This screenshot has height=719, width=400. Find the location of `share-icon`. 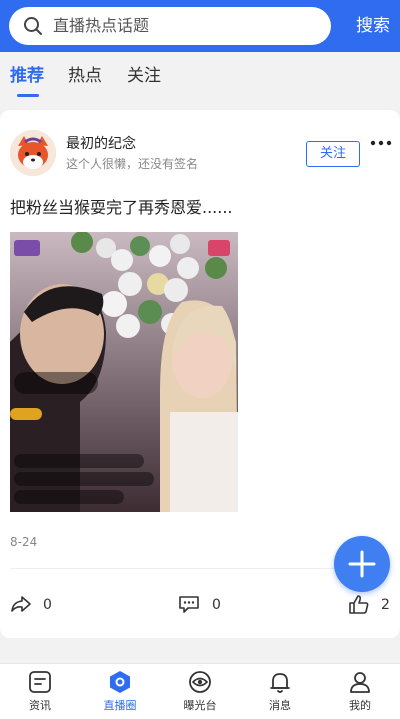

share-icon is located at coordinates (21, 604).